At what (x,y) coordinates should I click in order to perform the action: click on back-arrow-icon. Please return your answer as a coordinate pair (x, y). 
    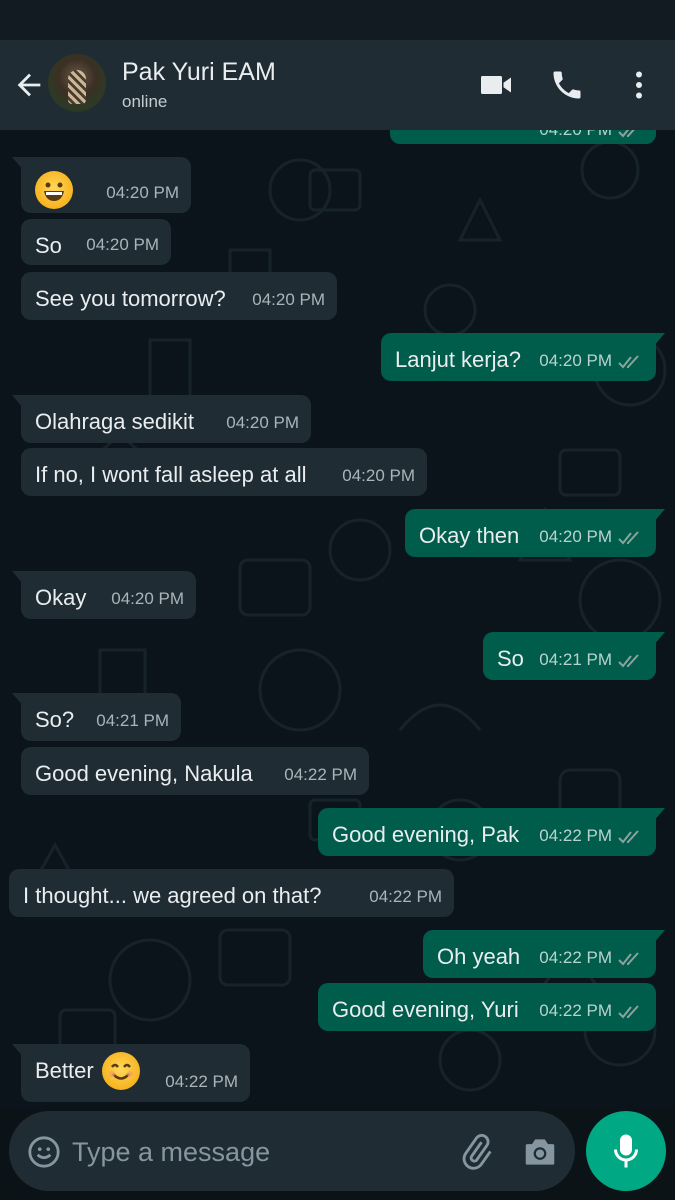
    Looking at the image, I should click on (29, 85).